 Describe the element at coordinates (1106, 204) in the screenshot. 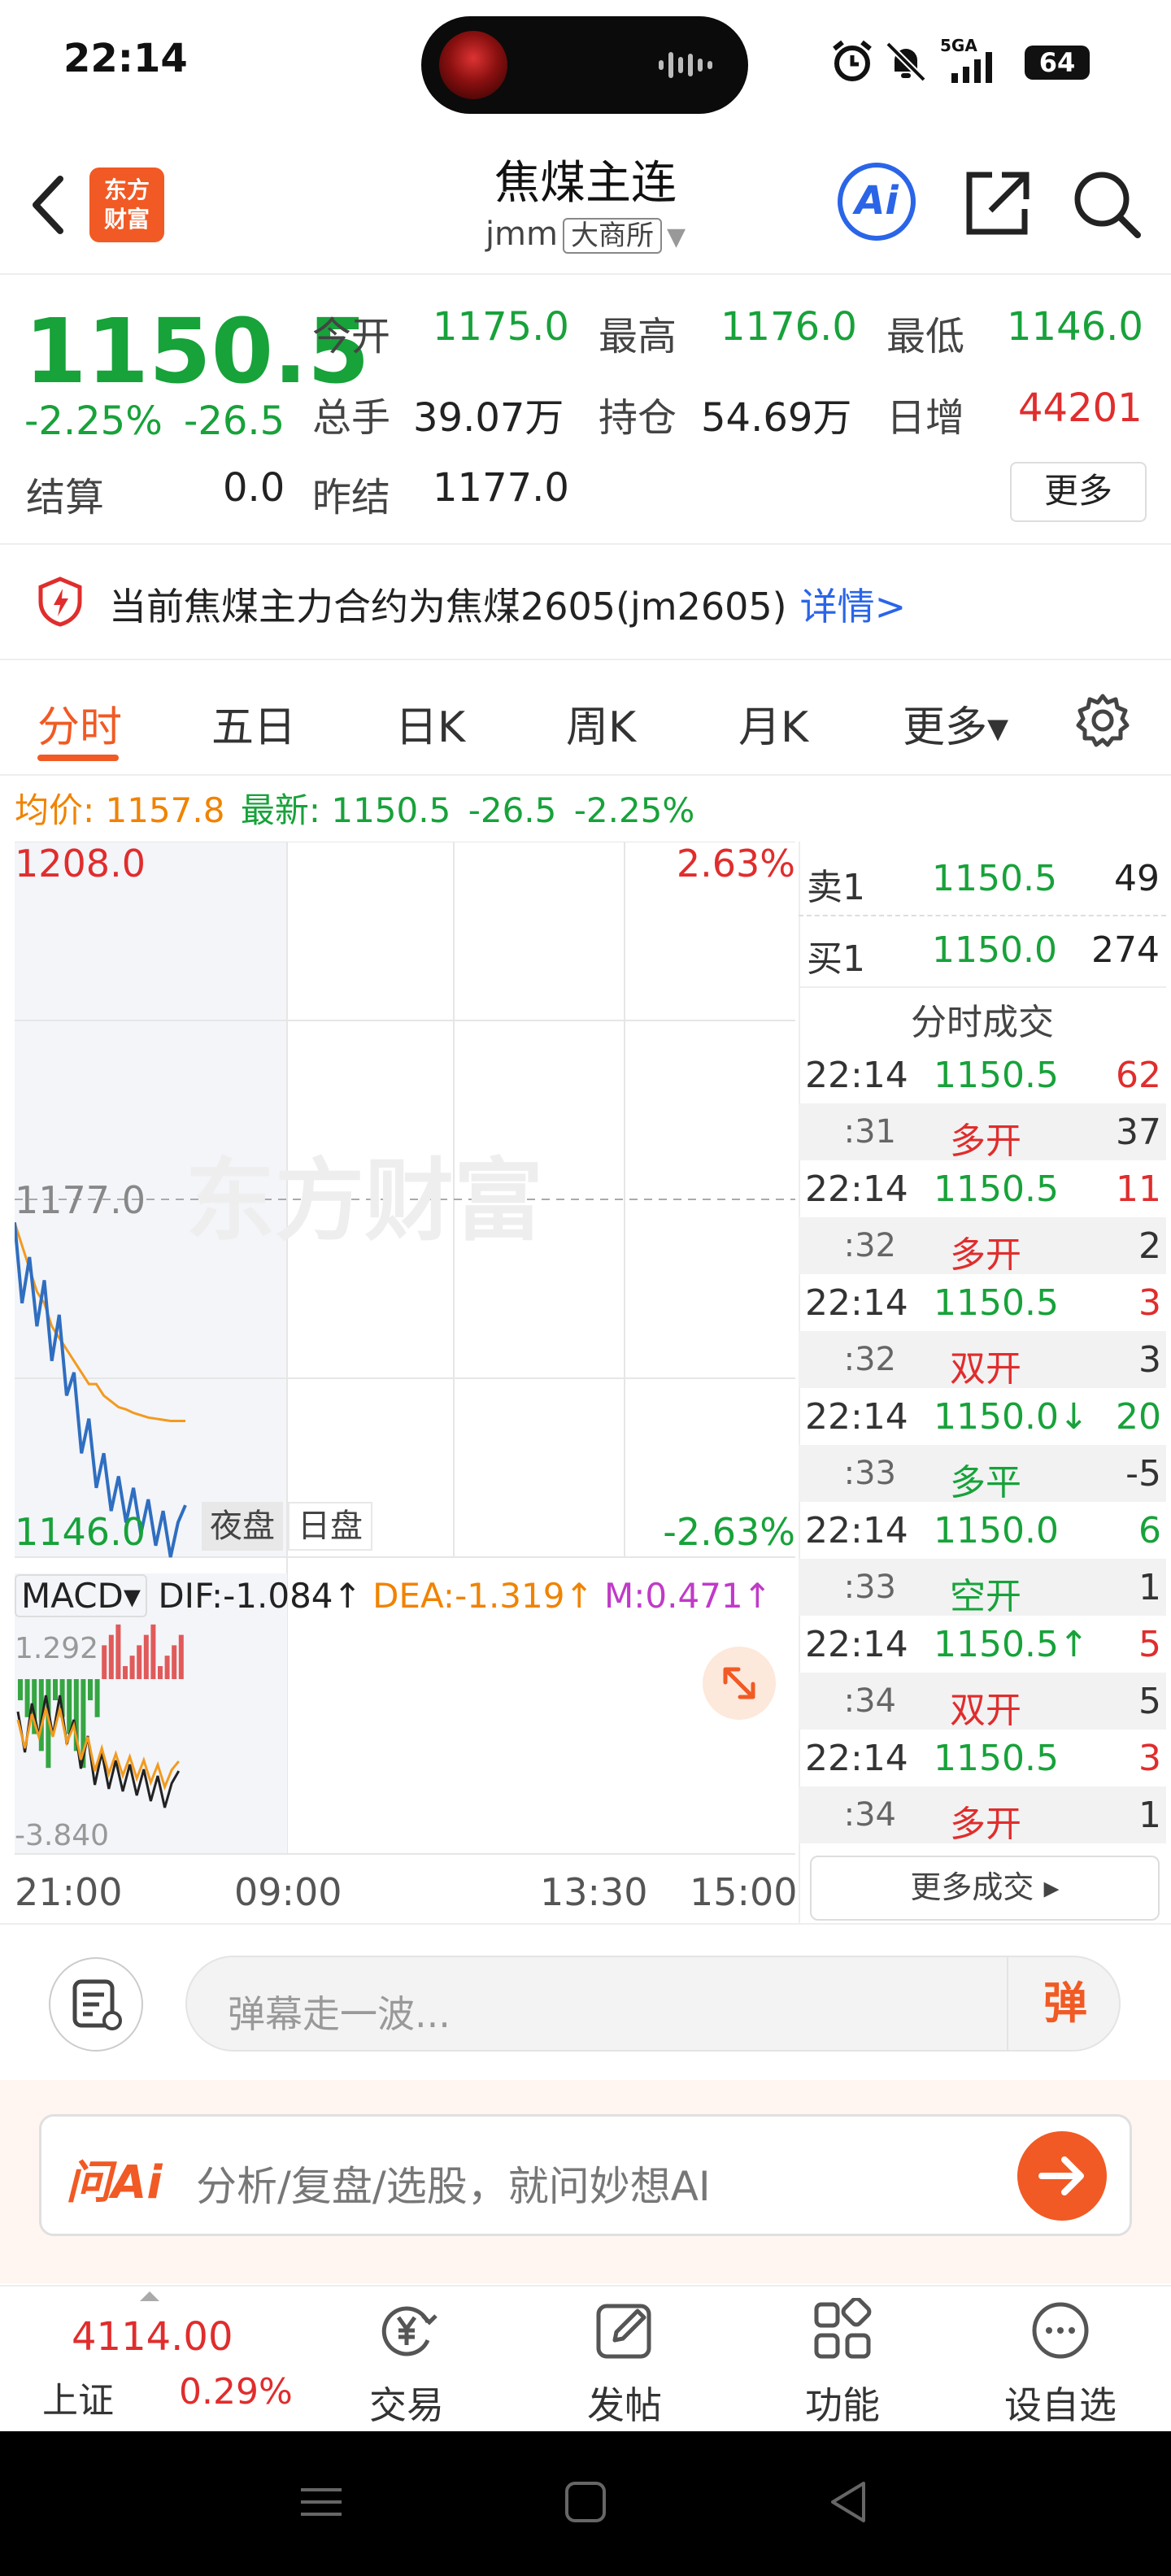

I see `search-icon` at that location.